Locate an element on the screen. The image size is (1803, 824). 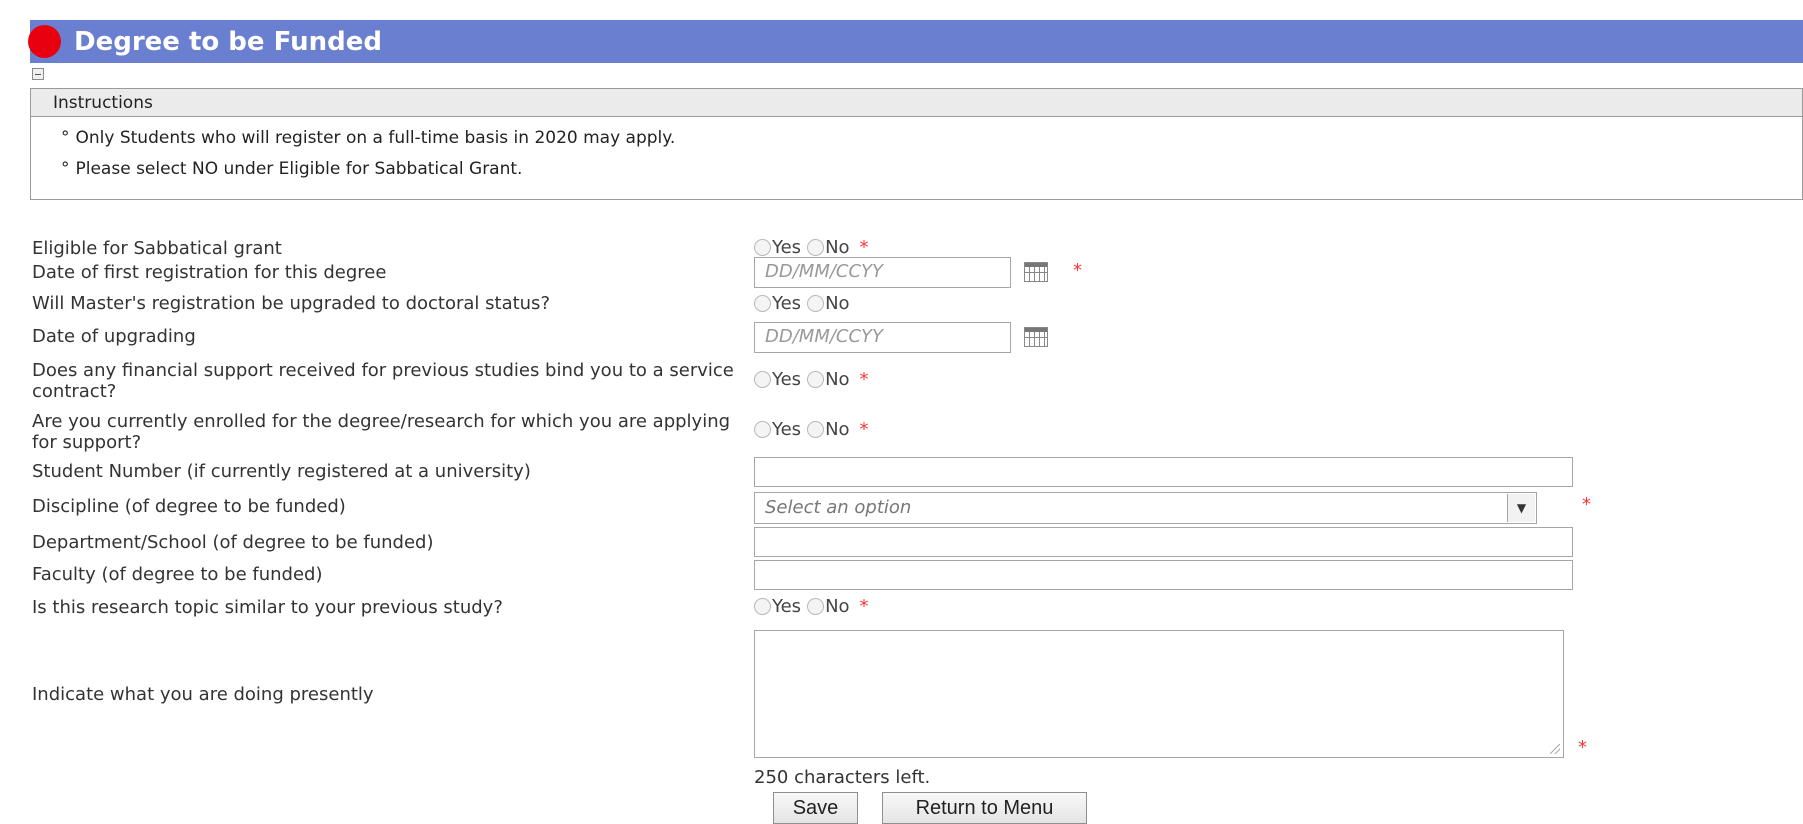
sabbatical-radio-group: Yes No * is located at coordinates (811, 247).